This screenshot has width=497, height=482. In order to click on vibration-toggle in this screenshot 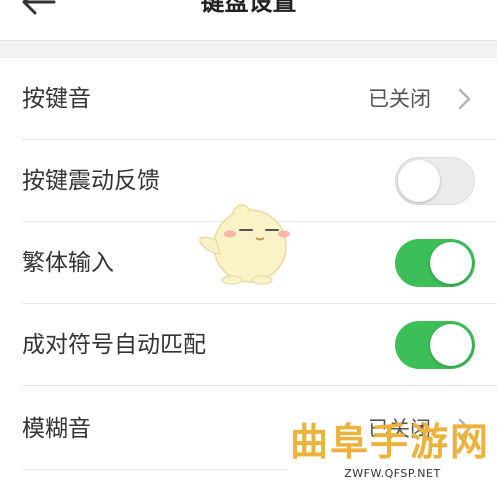, I will do `click(435, 181)`.